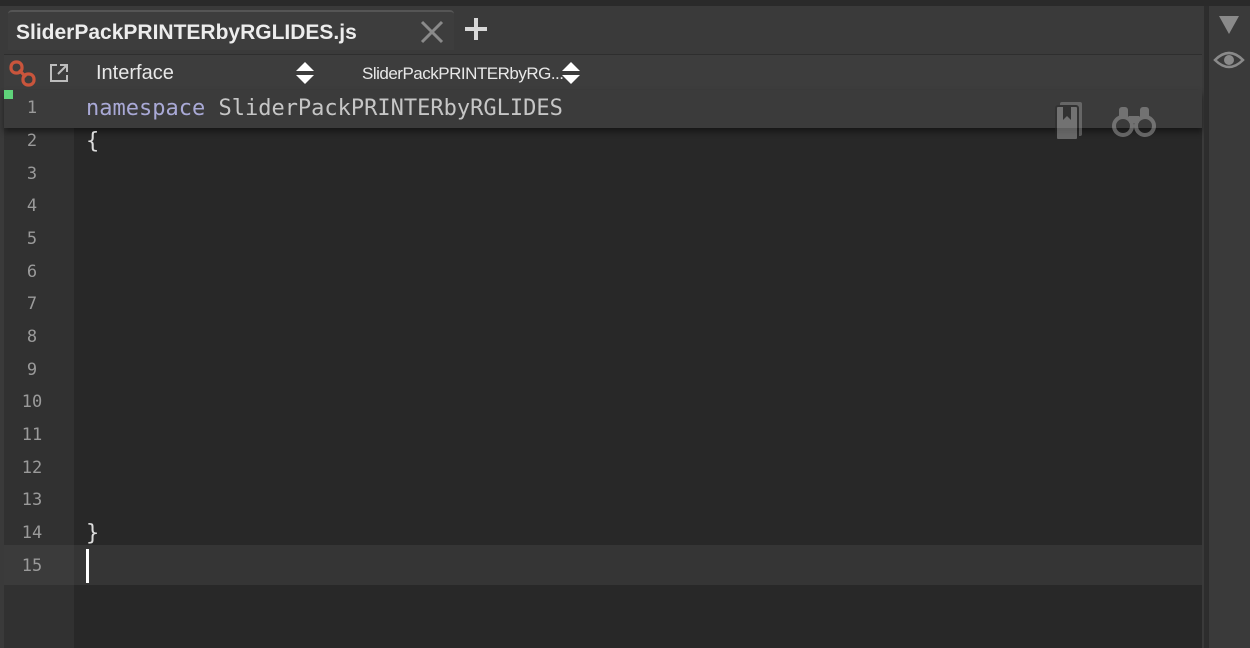  I want to click on line-text: namespace SliderPackPRINTERbyRGLIDES, so click(324, 108).